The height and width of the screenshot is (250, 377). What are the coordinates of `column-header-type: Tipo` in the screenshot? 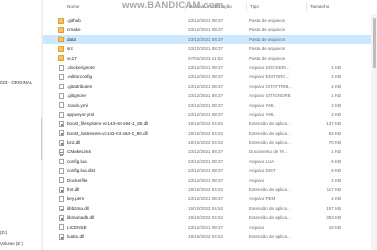 It's located at (276, 7).